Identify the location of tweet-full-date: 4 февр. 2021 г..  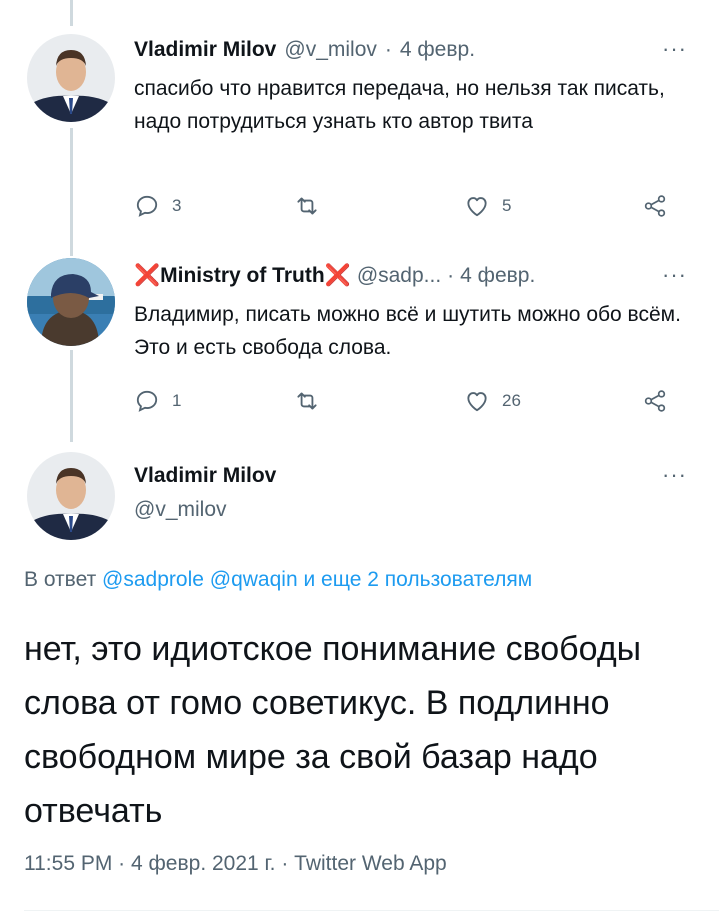
(203, 863).